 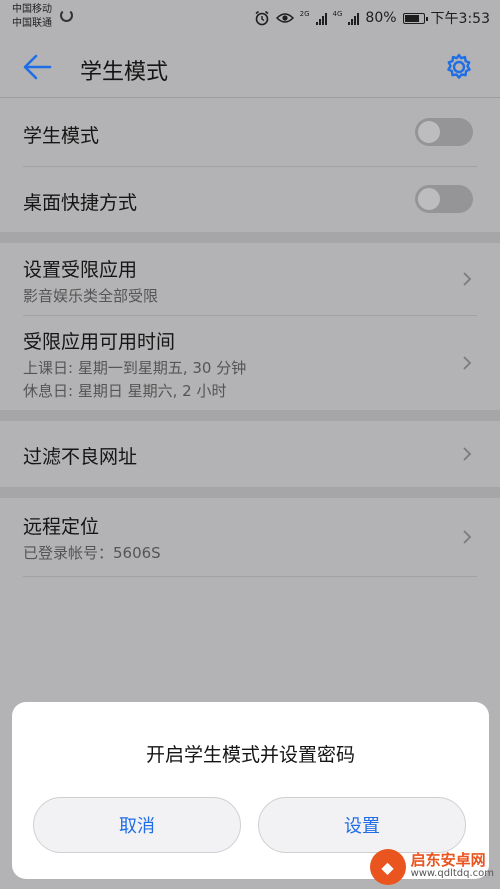 What do you see at coordinates (337, 13) in the screenshot?
I see `network-type-2: 4G` at bounding box center [337, 13].